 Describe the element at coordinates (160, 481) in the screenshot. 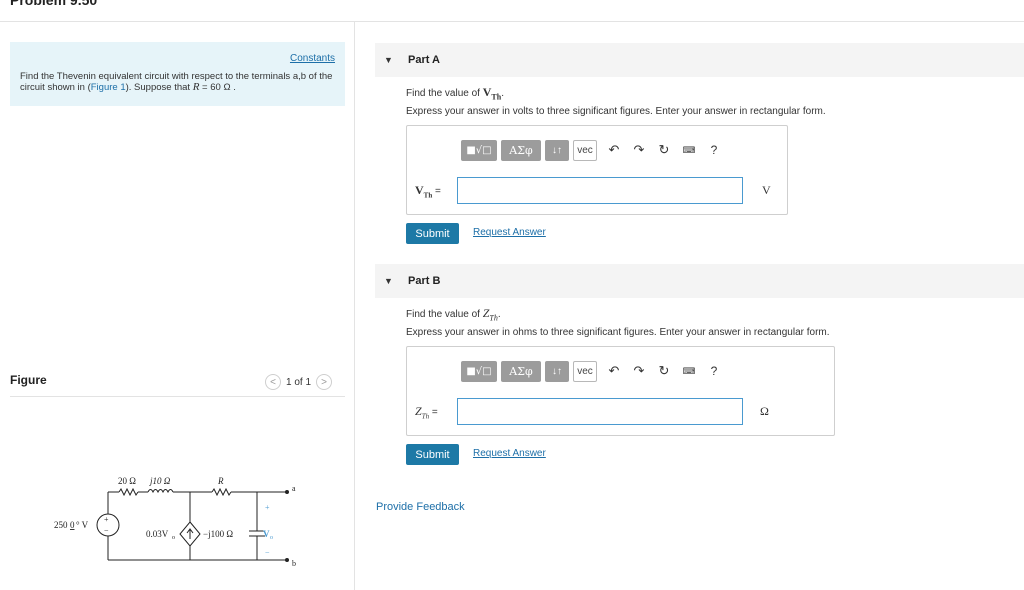

I see `label-j10-ohm: j10 Ω` at that location.